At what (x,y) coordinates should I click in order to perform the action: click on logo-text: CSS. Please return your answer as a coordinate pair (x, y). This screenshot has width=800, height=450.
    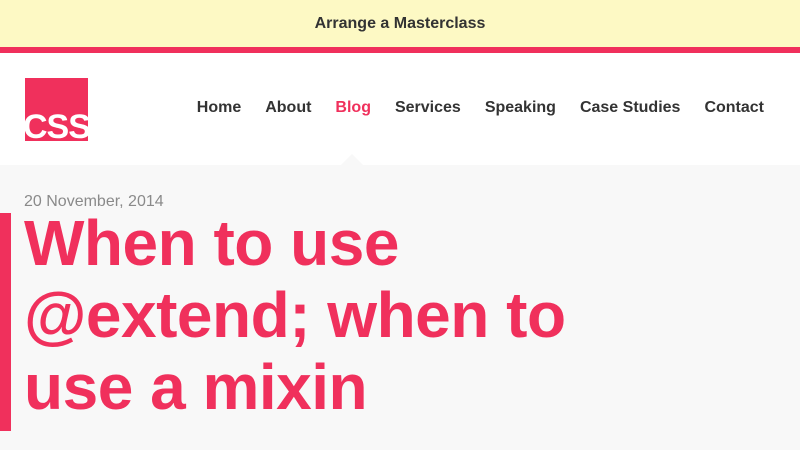
    Looking at the image, I should click on (56, 124).